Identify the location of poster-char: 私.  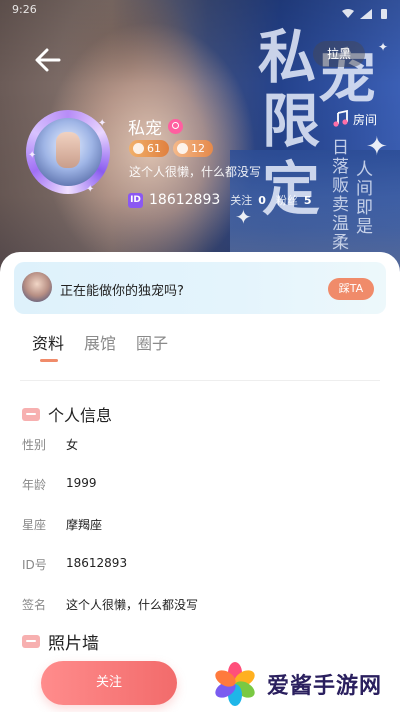
(287, 57).